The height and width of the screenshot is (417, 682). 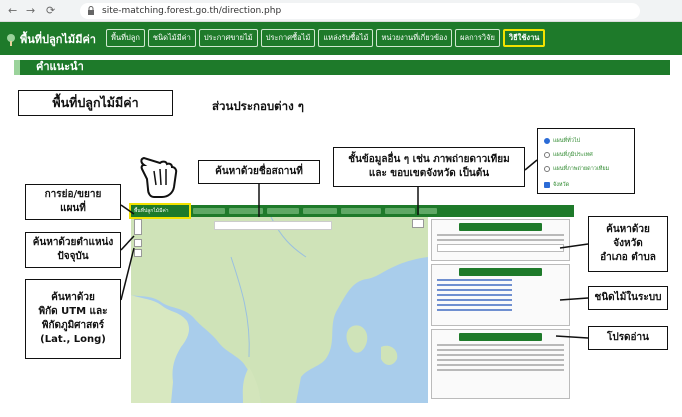 I want to click on please-read-panel, so click(x=500, y=364).